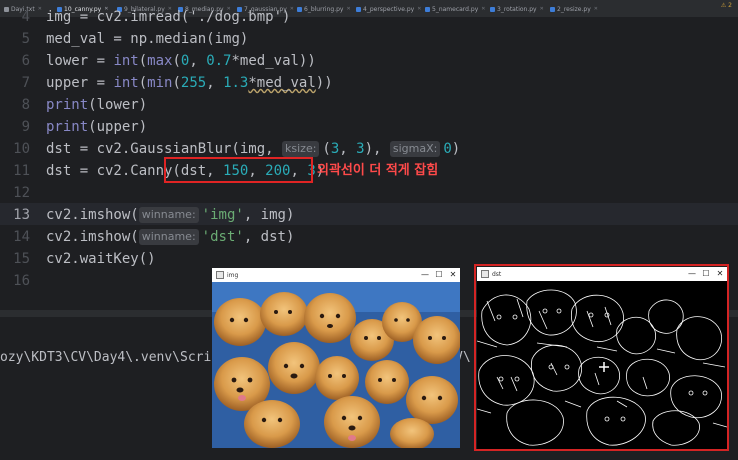 This screenshot has height=460, width=738. Describe the element at coordinates (602, 367) in the screenshot. I see `edge-map` at that location.